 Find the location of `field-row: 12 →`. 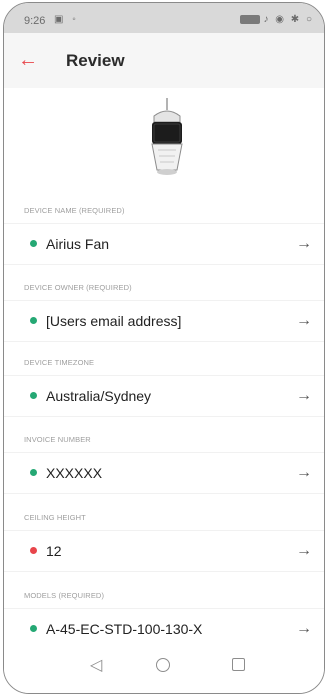

field-row: 12 → is located at coordinates (164, 551).